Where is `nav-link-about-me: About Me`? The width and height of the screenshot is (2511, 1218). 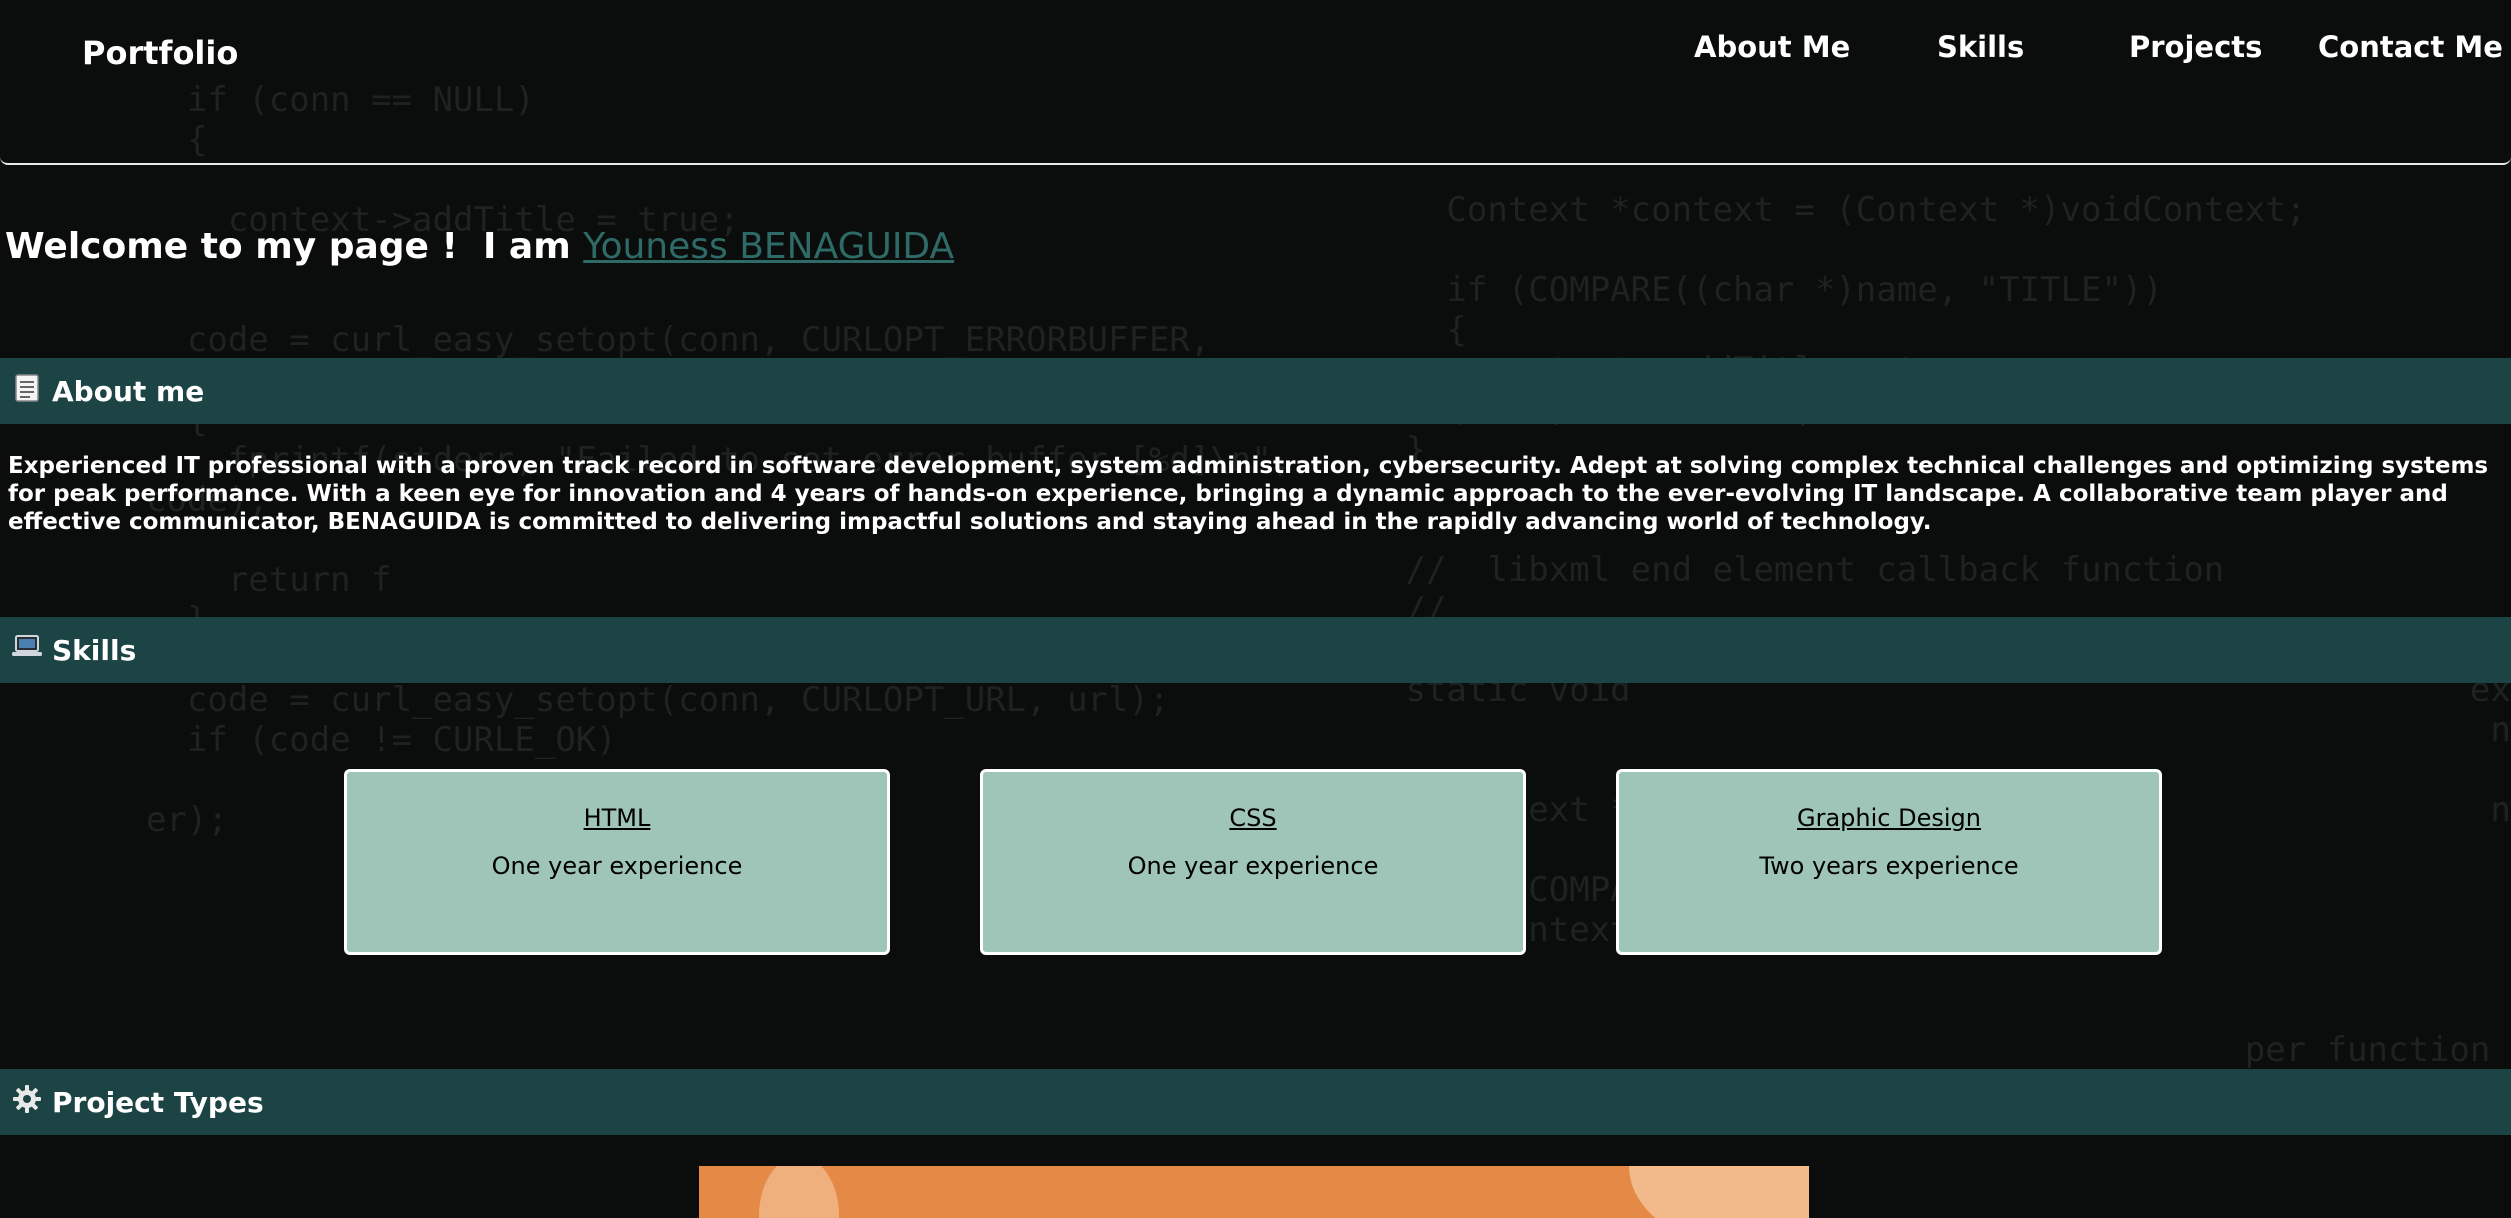
nav-link-about-me: About Me is located at coordinates (1772, 47).